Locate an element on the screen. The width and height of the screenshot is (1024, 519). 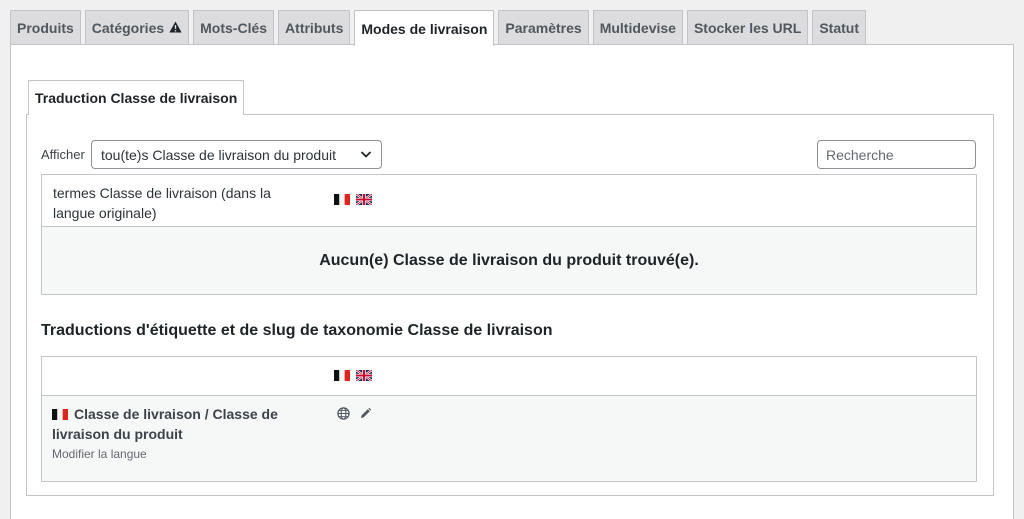
table-header is located at coordinates (509, 376).